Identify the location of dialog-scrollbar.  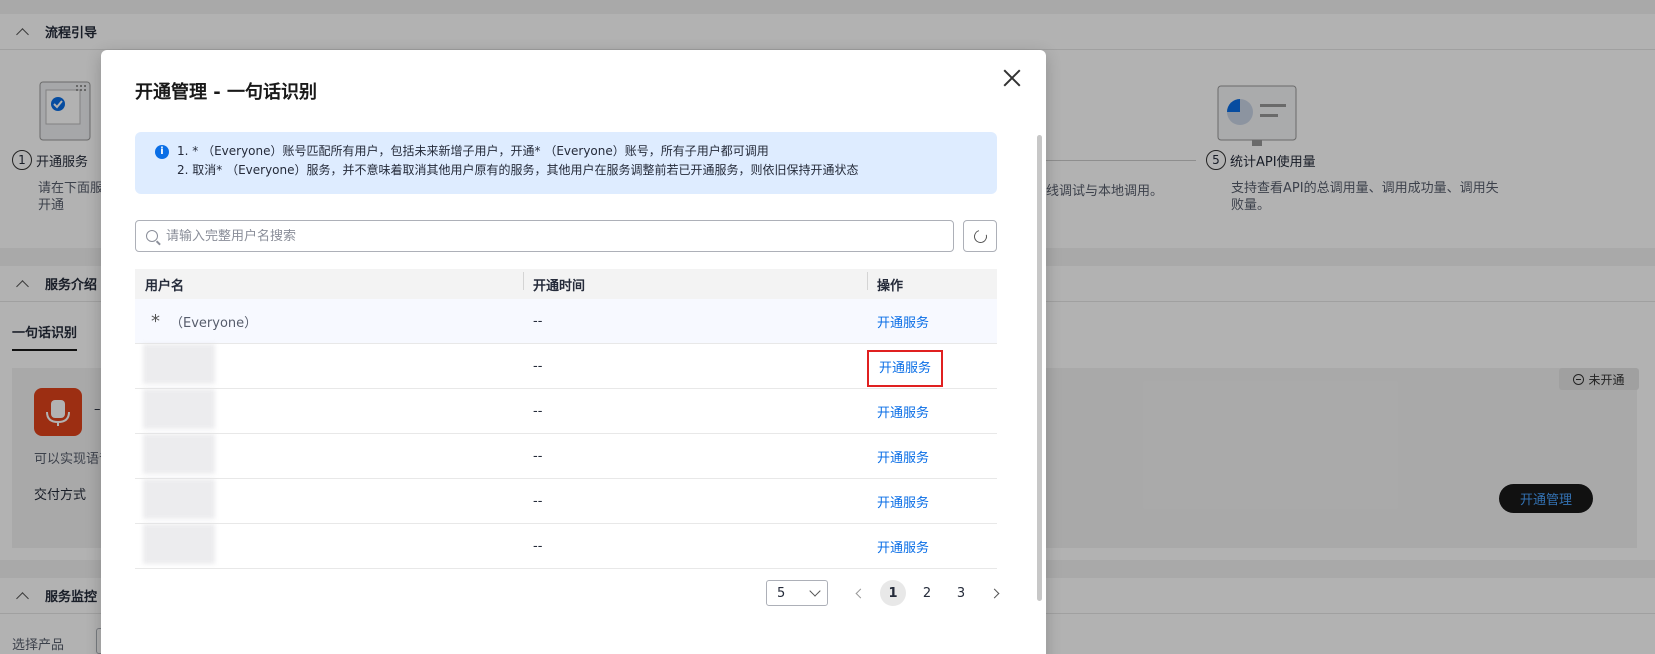
(1039, 368).